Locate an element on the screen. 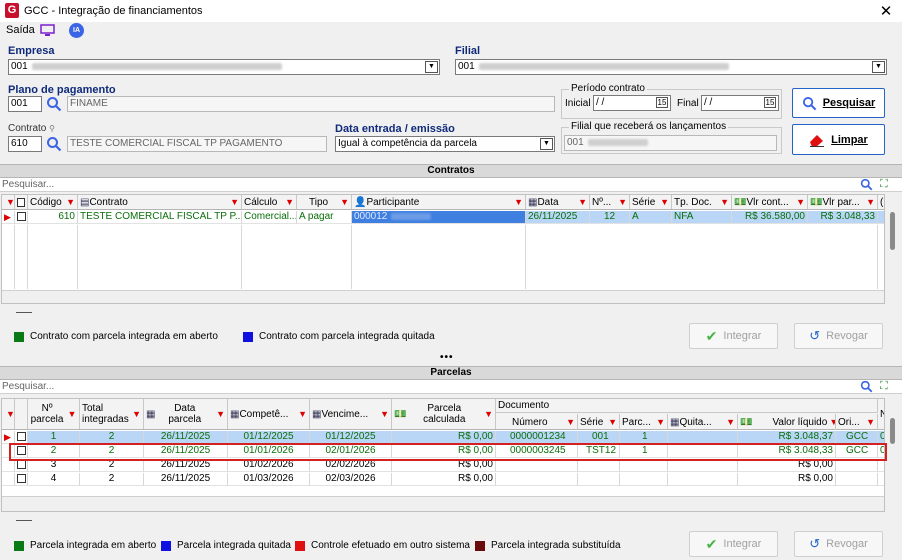  final-label: Final is located at coordinates (688, 103).